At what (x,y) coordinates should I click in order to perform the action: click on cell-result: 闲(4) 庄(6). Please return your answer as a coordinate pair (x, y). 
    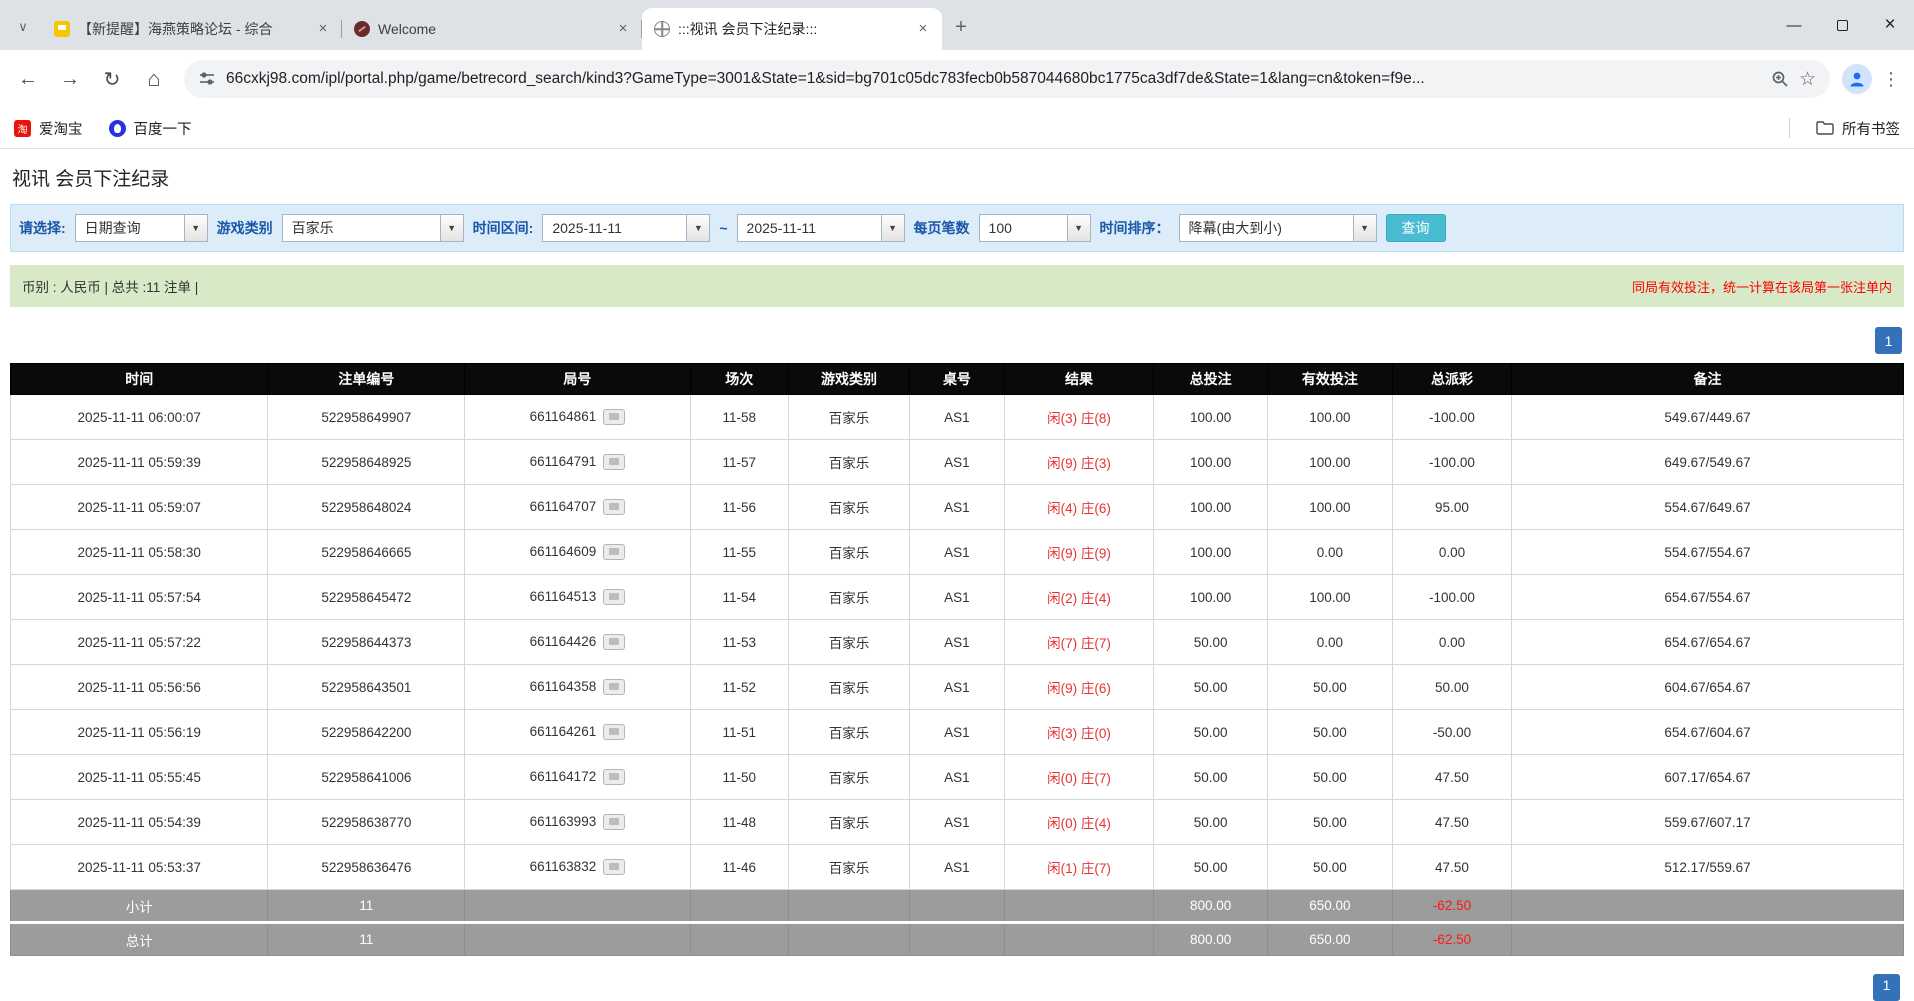
    Looking at the image, I should click on (1079, 507).